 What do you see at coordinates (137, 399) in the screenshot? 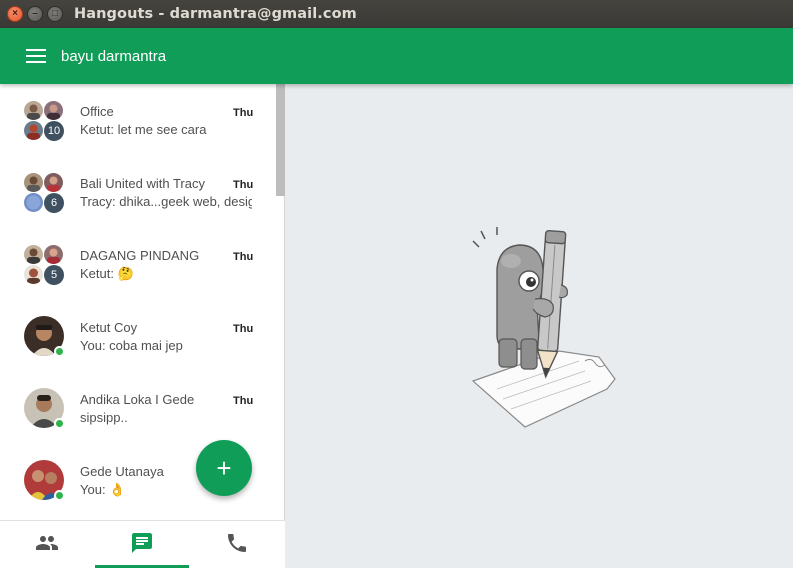
I see `conversation-name: Andika Loka I Gede` at bounding box center [137, 399].